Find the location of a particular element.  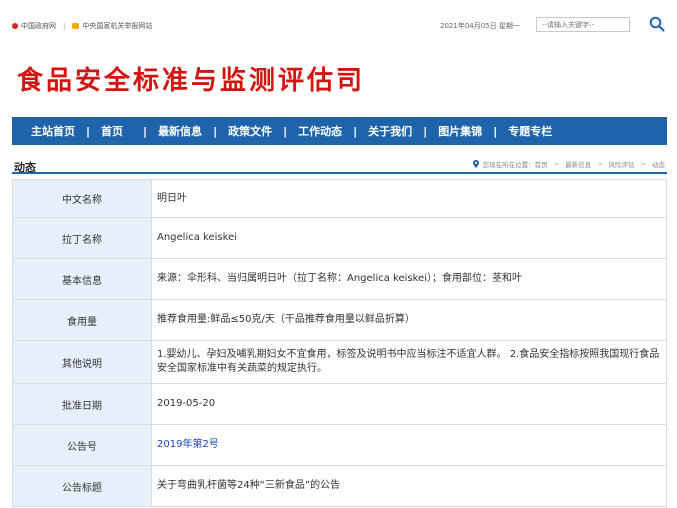

breadcrumb-news: 动态 is located at coordinates (658, 164).